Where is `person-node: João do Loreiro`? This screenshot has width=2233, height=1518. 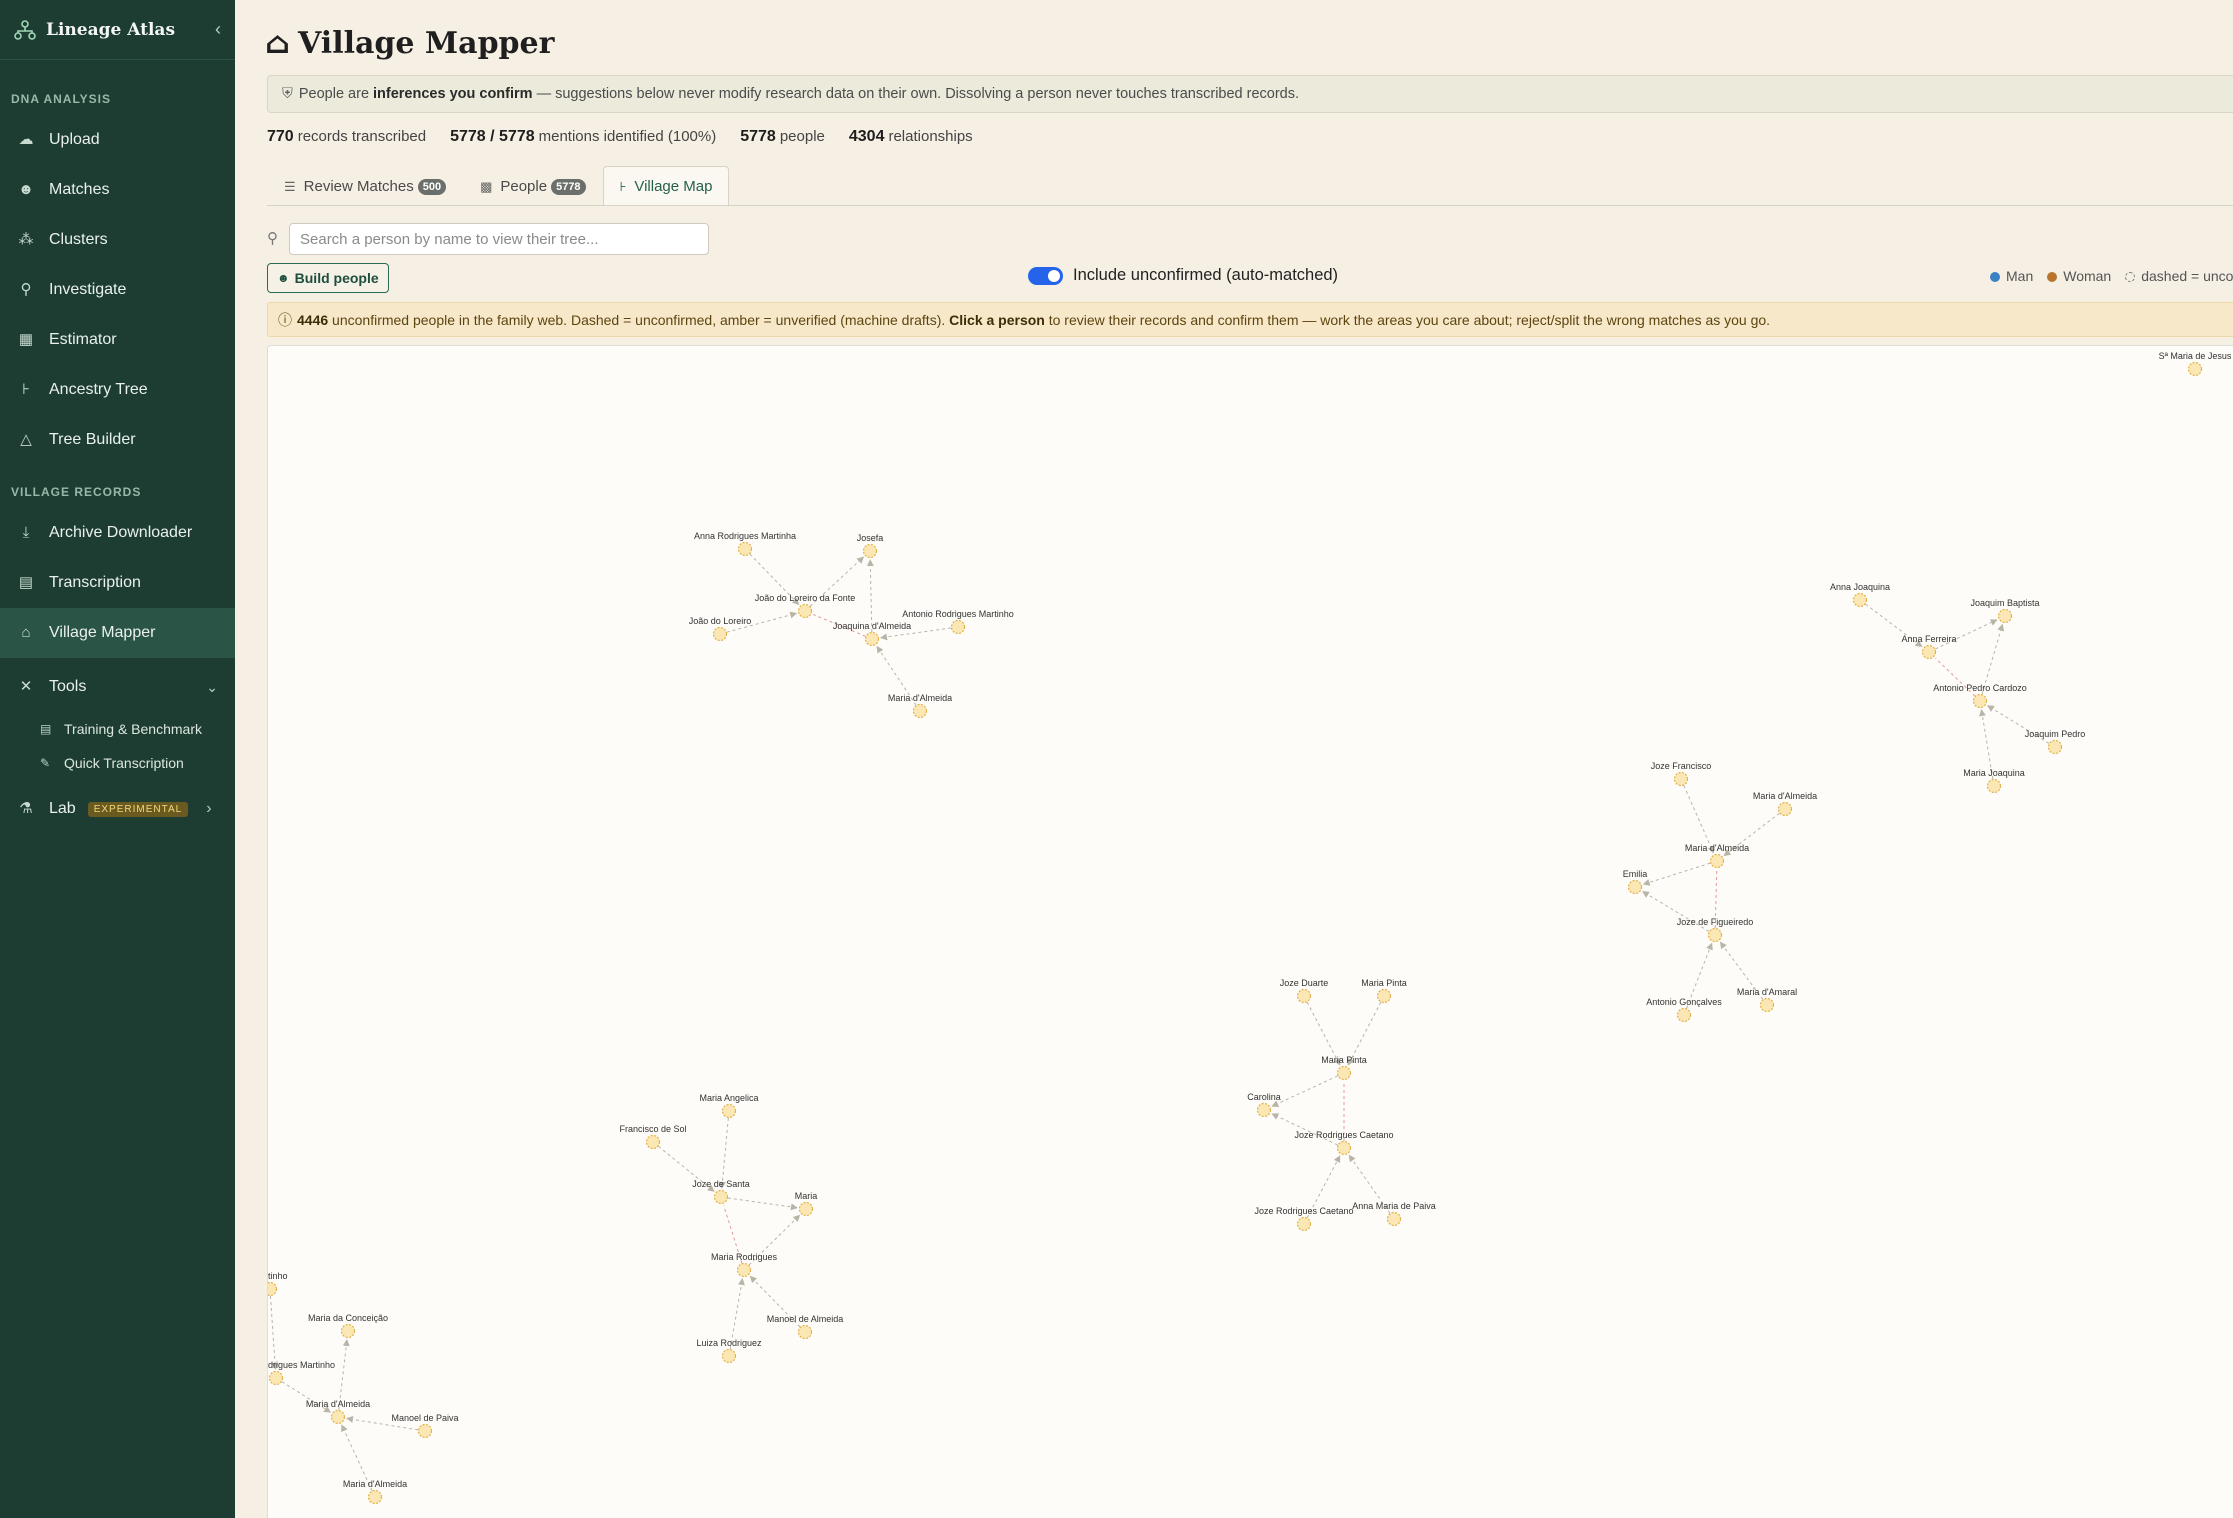
person-node: João do Loreiro is located at coordinates (720, 629).